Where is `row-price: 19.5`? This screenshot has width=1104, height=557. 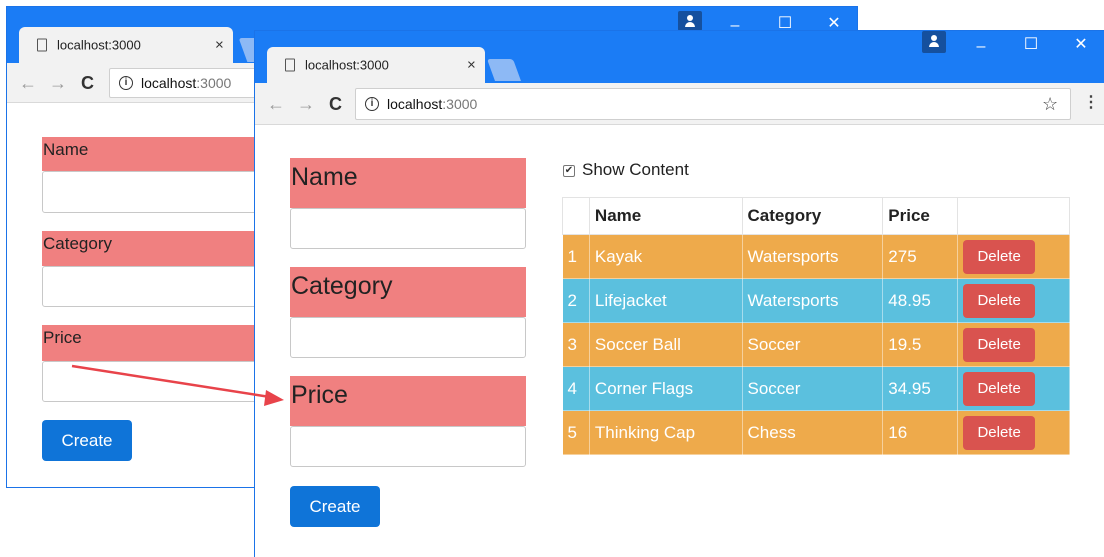
row-price: 19.5 is located at coordinates (920, 344).